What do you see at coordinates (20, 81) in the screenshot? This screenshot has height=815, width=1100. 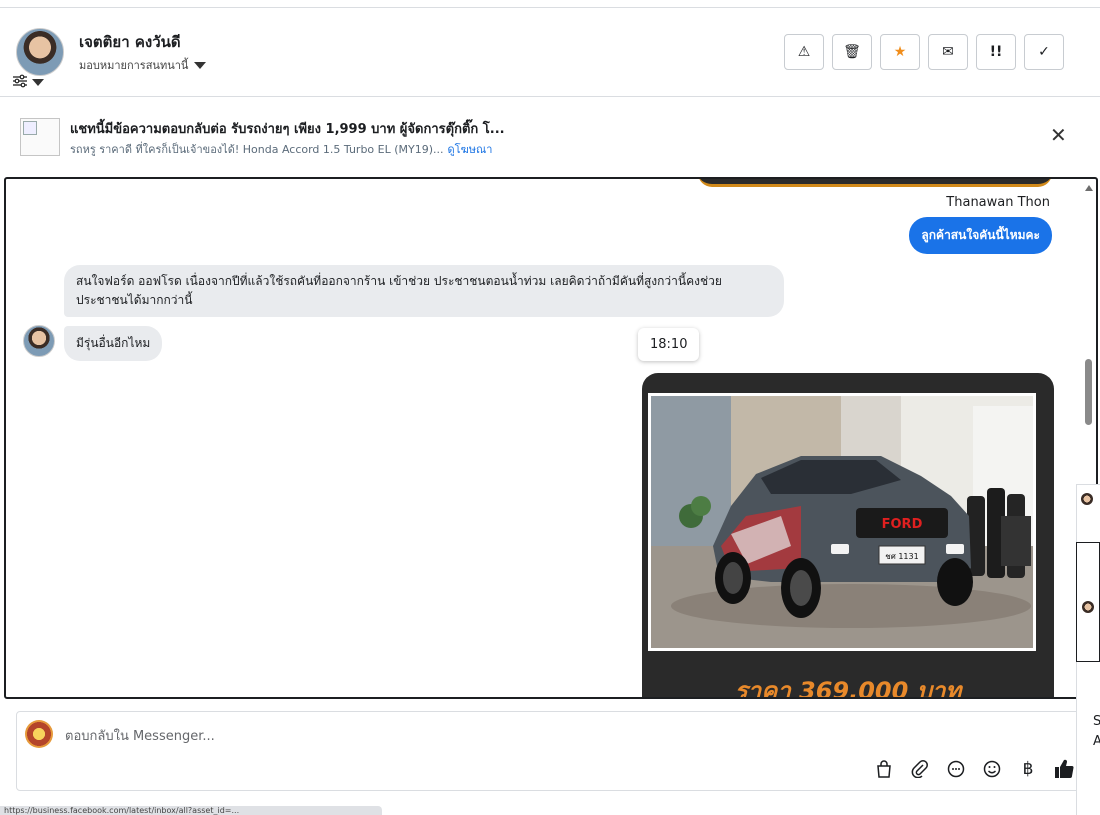 I see `sliders-icon` at bounding box center [20, 81].